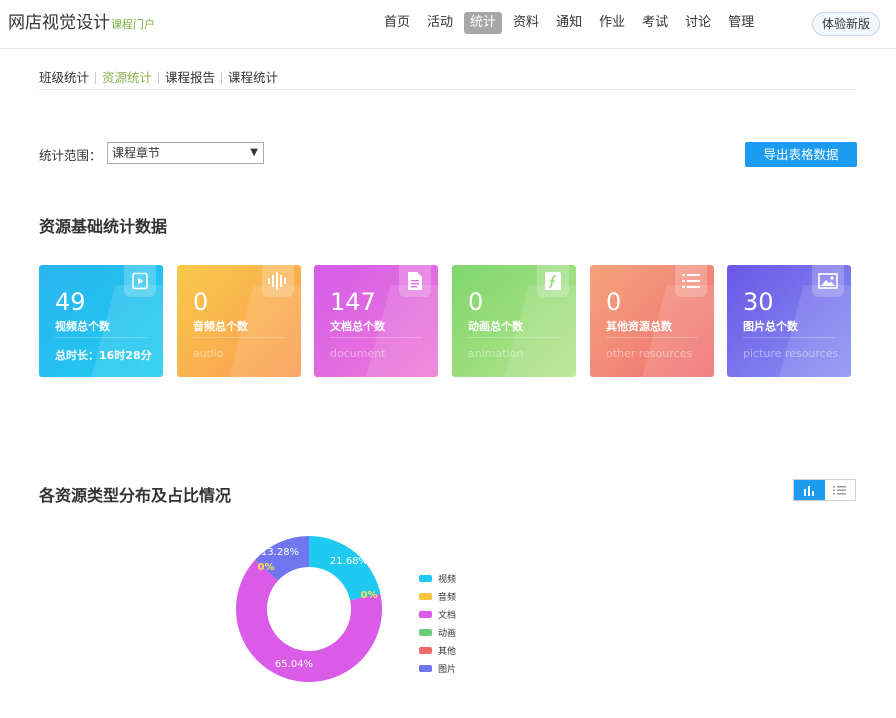 This screenshot has width=896, height=718. I want to click on try-new-version-button: 体验新版, so click(846, 24).